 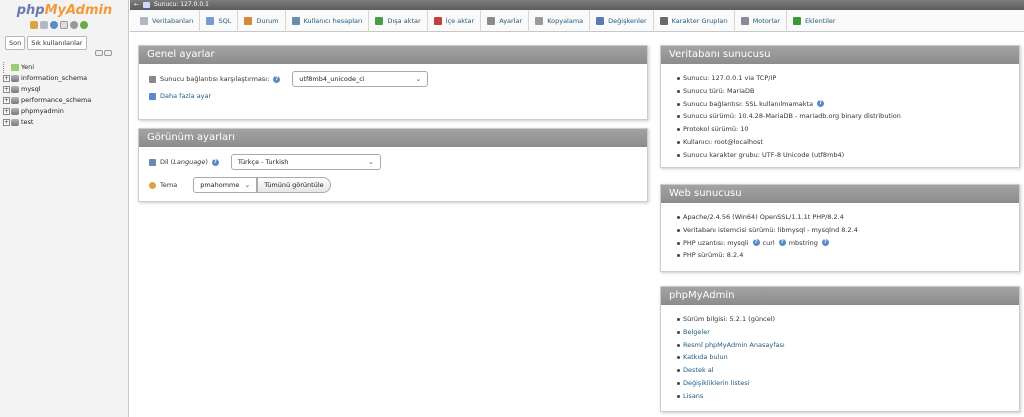 What do you see at coordinates (698, 370) in the screenshot?
I see `support-link: Destek al` at bounding box center [698, 370].